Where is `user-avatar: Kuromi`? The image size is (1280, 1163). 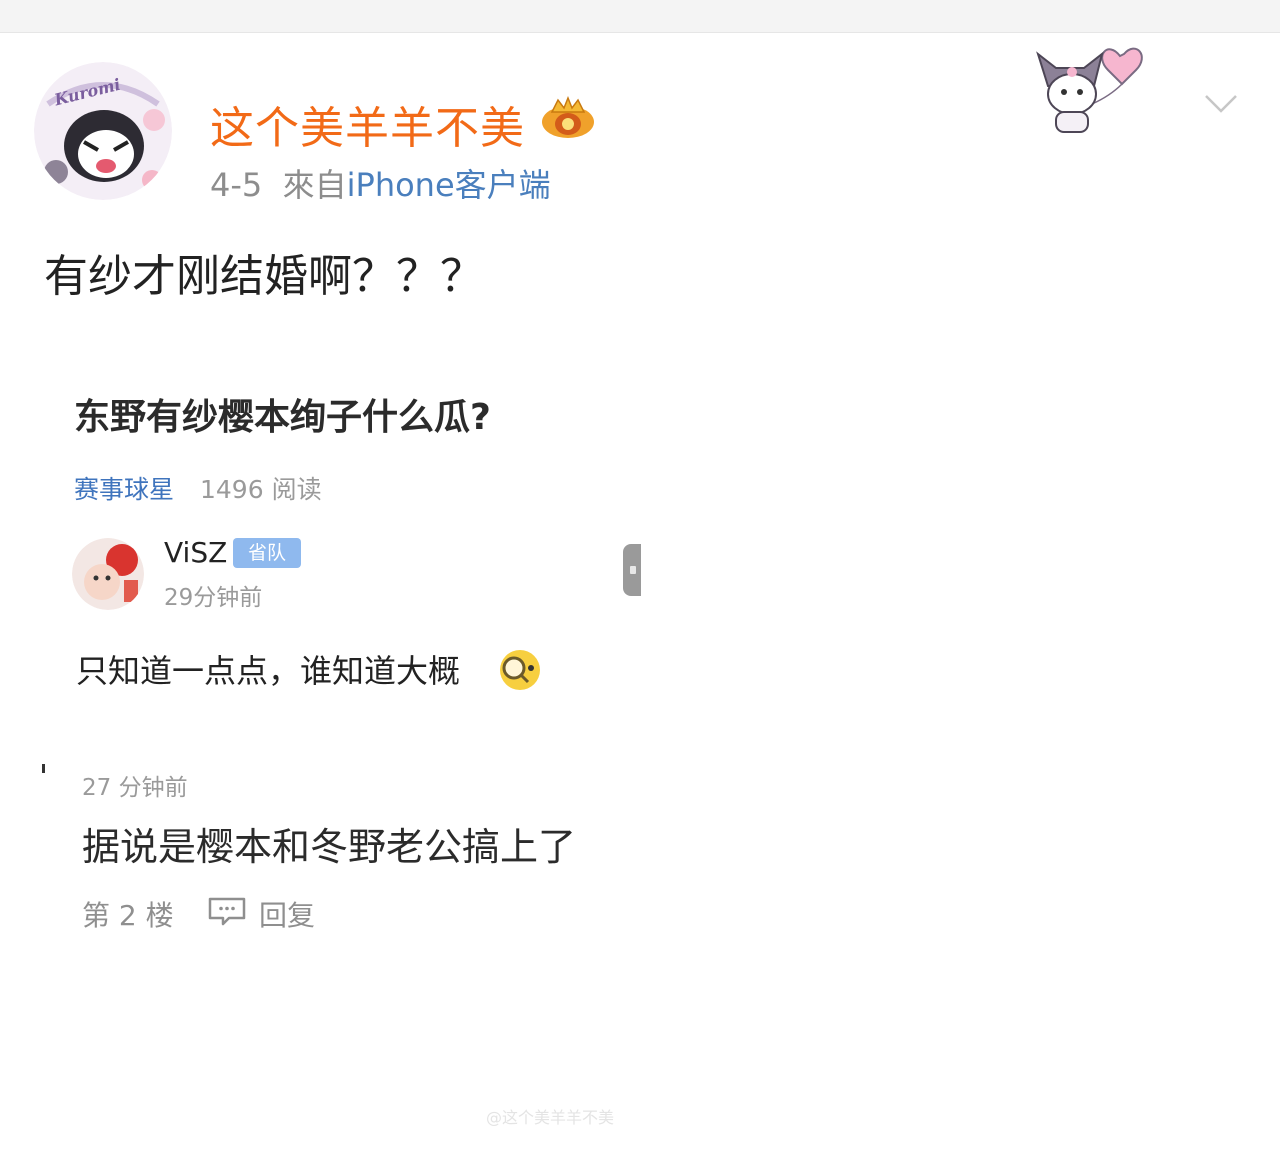
user-avatar: Kuromi is located at coordinates (103, 131).